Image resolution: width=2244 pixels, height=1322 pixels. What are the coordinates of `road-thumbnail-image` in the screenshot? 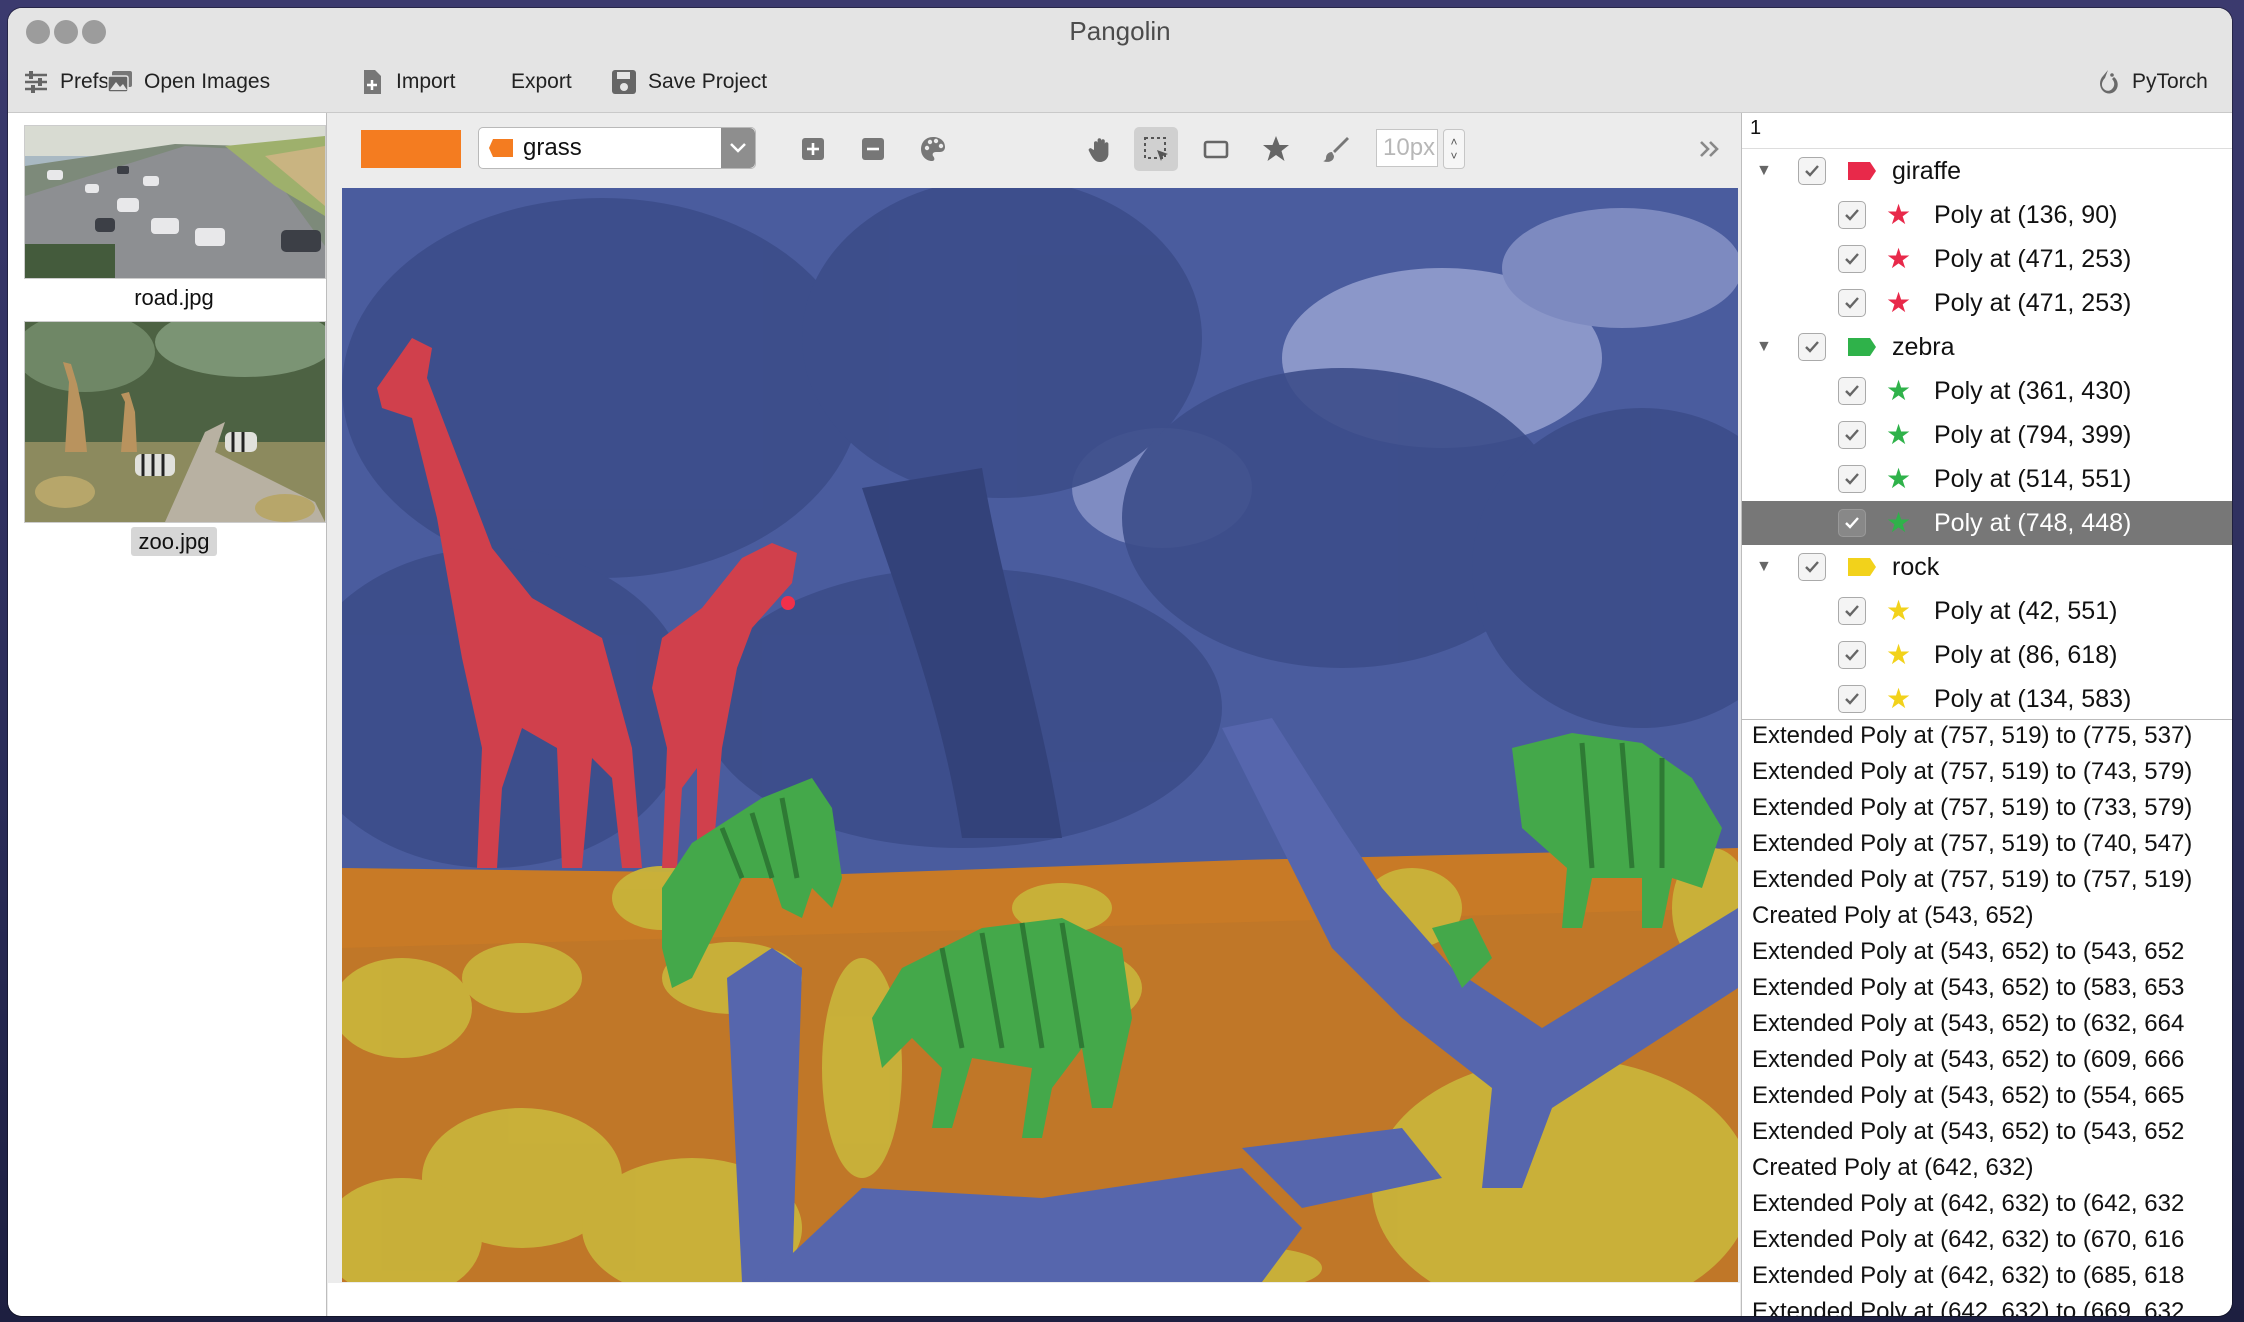 It's located at (175, 202).